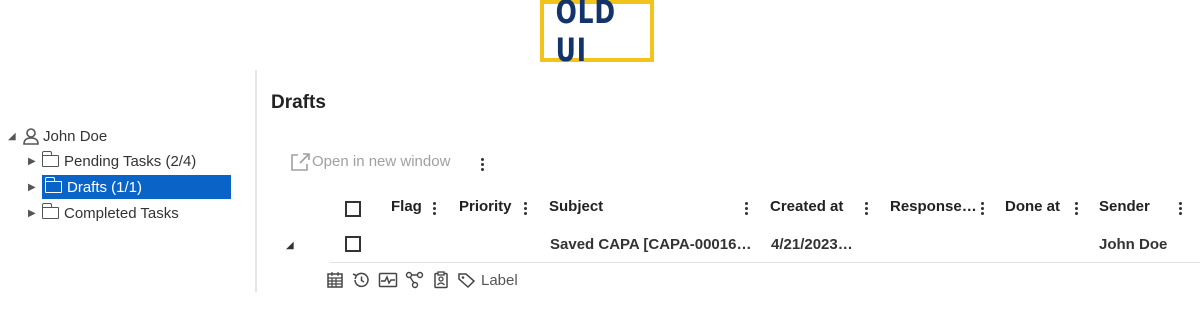 The height and width of the screenshot is (312, 1200). I want to click on tag-icon, so click(467, 281).